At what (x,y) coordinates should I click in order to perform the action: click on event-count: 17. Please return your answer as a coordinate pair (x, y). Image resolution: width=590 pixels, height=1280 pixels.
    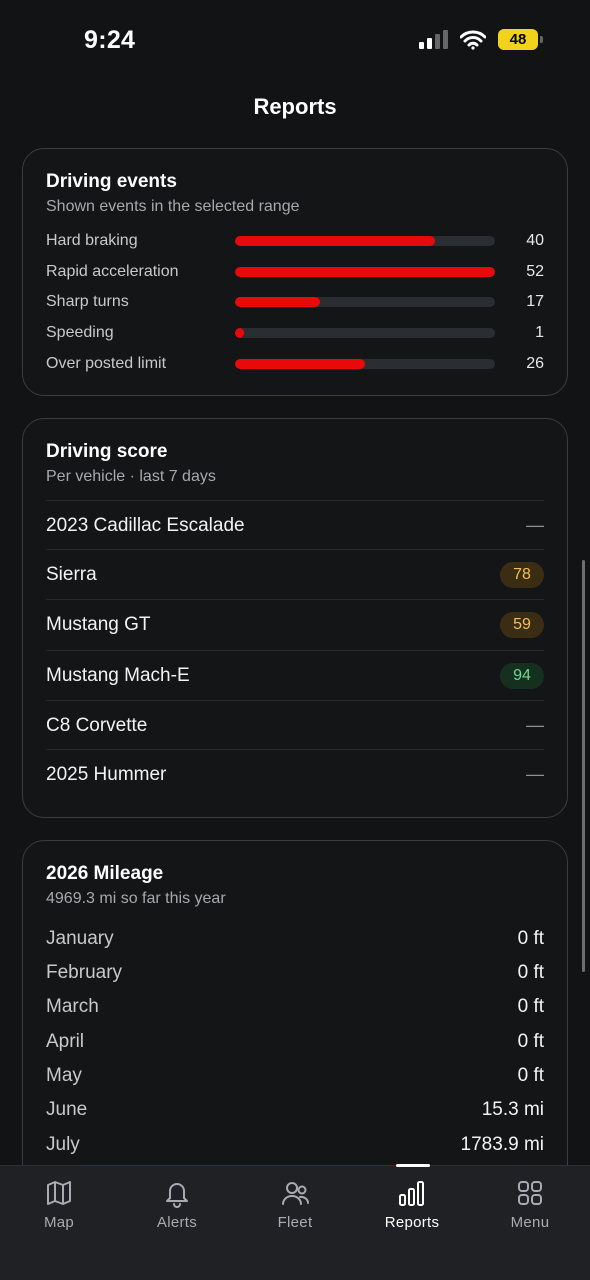
    Looking at the image, I should click on (535, 301).